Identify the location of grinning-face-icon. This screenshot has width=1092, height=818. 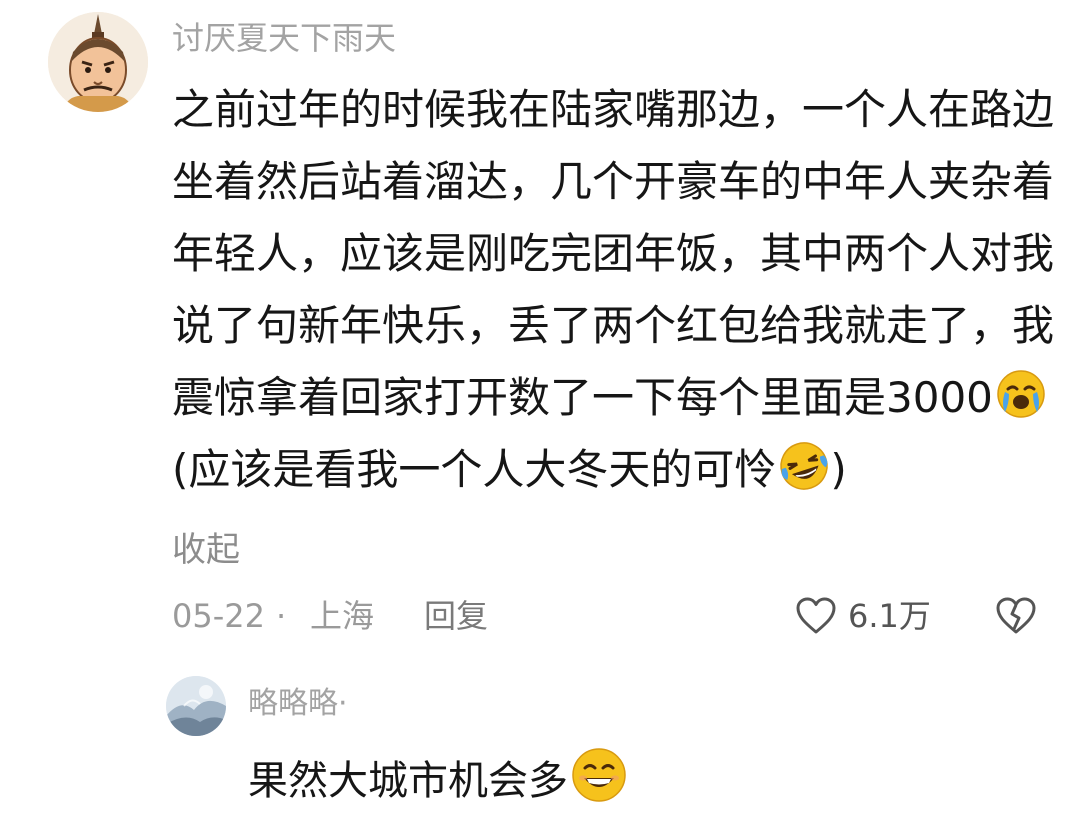
(599, 775).